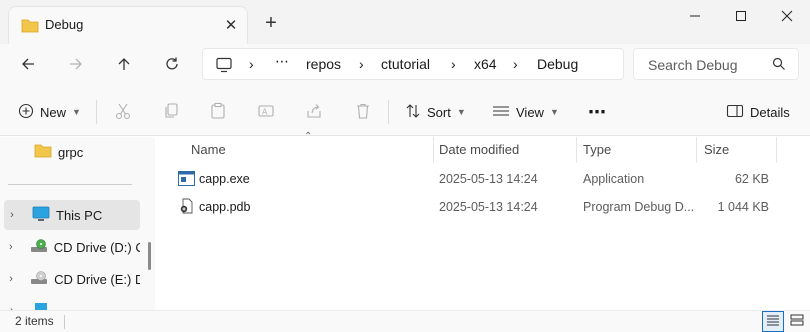 This screenshot has width=810, height=332. I want to click on nav-item-label: CD Drive (E:) Da, so click(97, 279).